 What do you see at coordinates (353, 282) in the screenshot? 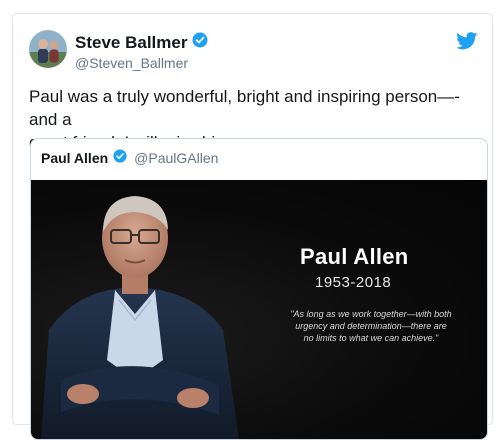
I see `memorial-years: 1953-2018` at bounding box center [353, 282].